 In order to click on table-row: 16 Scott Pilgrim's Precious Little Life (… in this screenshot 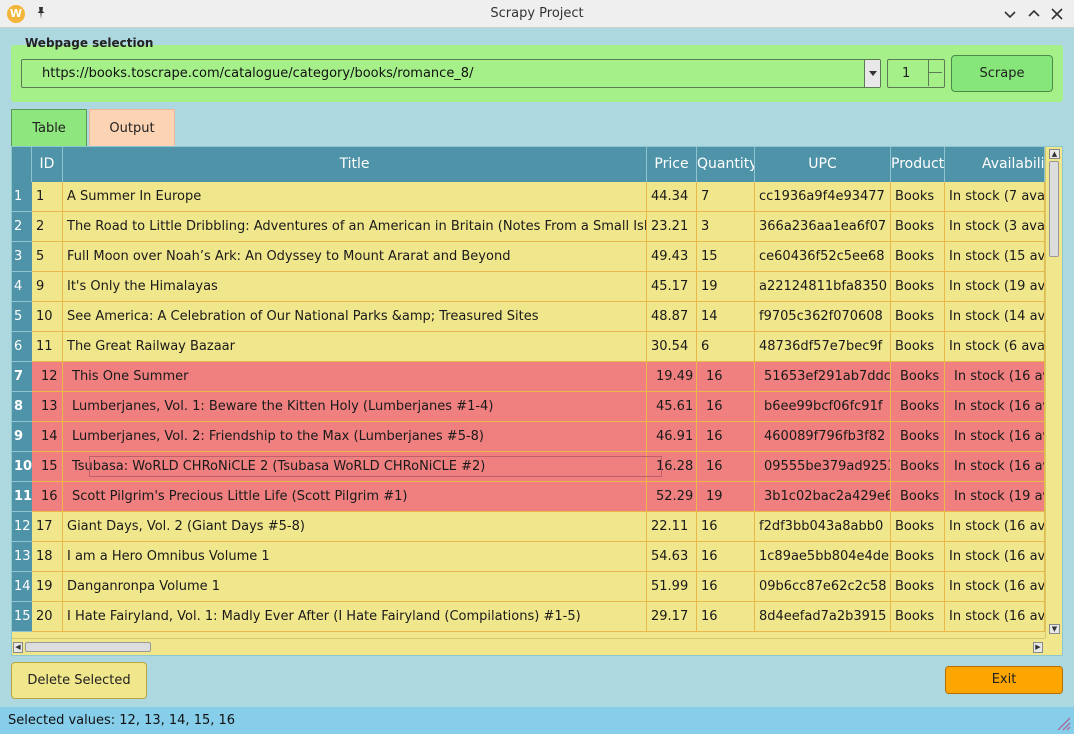, I will do `click(538, 497)`.